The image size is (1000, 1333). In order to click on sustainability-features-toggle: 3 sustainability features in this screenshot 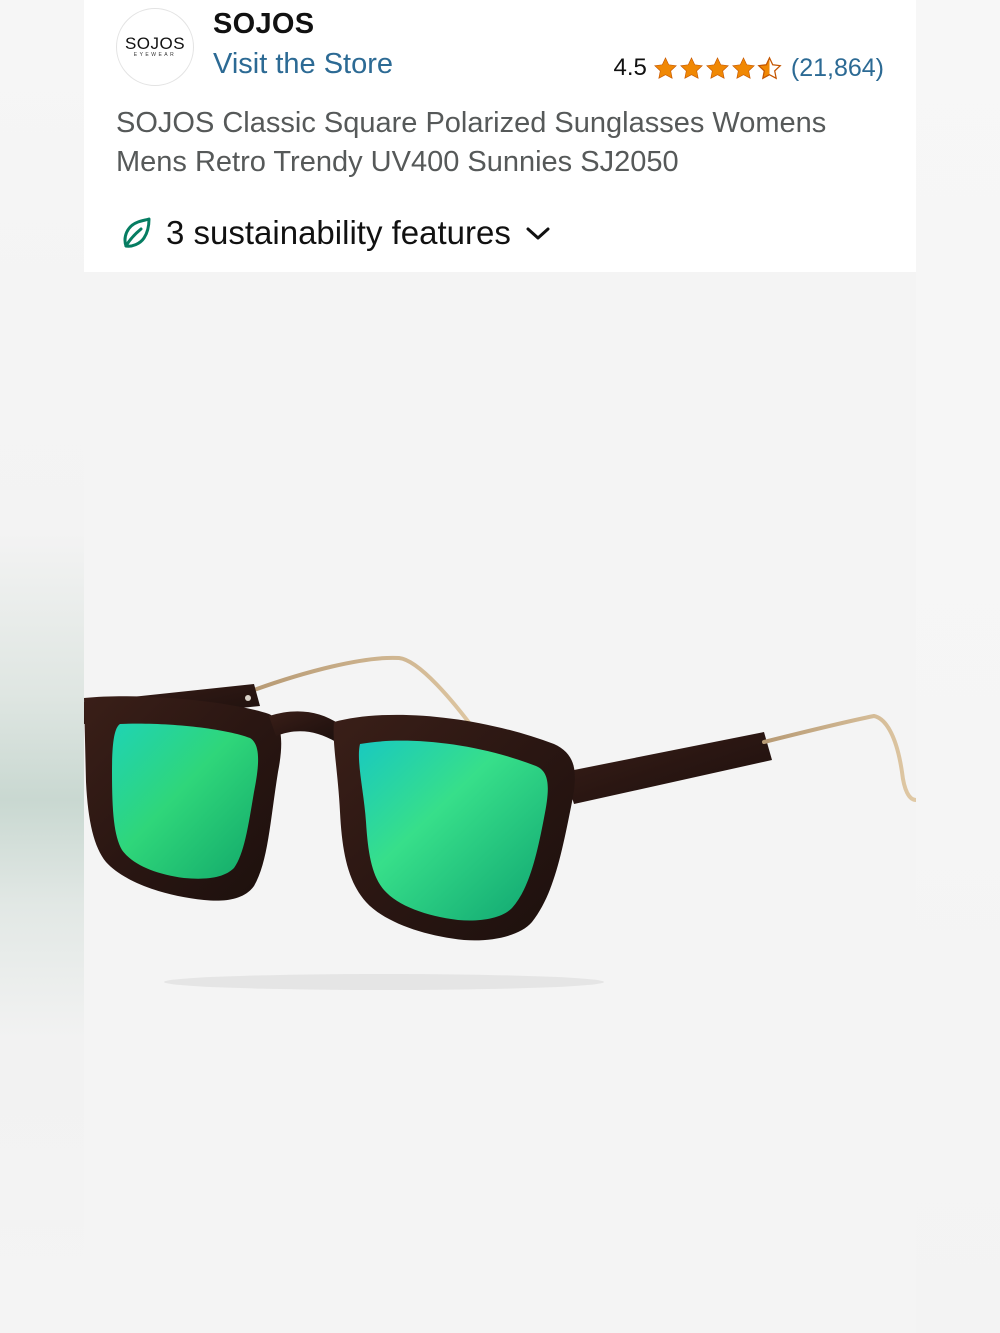, I will do `click(335, 233)`.